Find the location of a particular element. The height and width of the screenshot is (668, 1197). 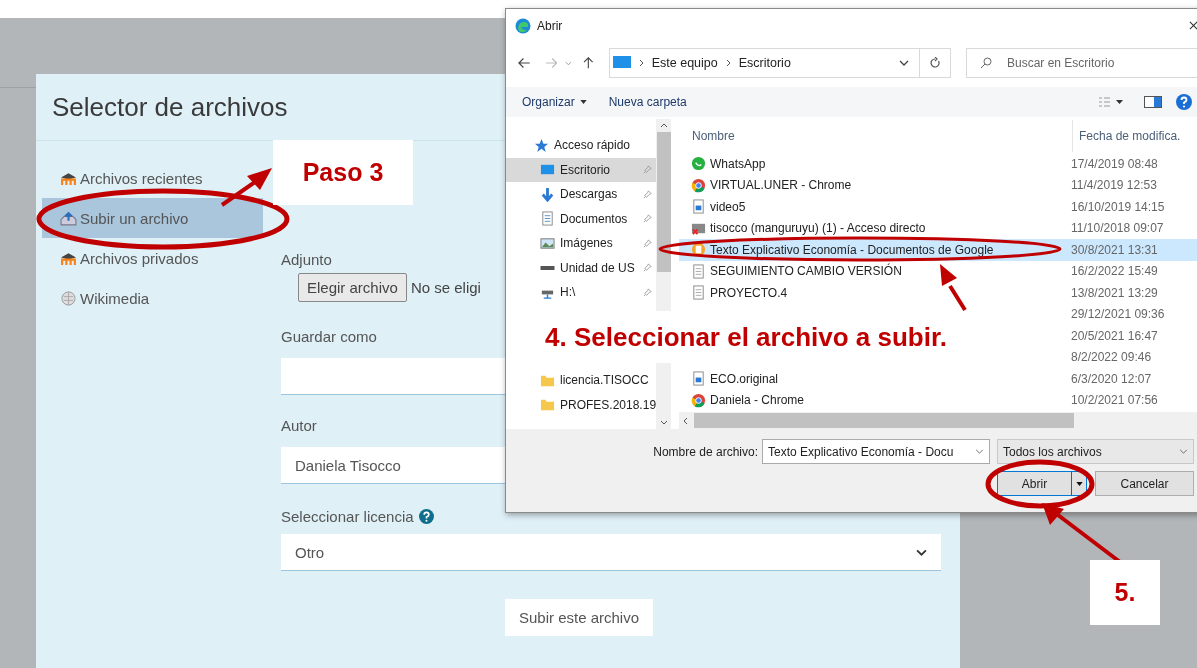

cancel-button: Cancelar is located at coordinates (1144, 483).